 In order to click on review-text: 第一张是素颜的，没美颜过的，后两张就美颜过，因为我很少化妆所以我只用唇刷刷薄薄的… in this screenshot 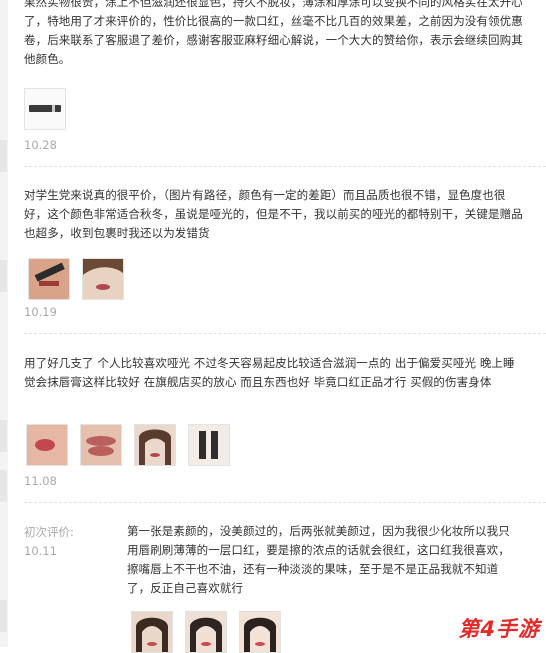, I will do `click(318, 559)`.